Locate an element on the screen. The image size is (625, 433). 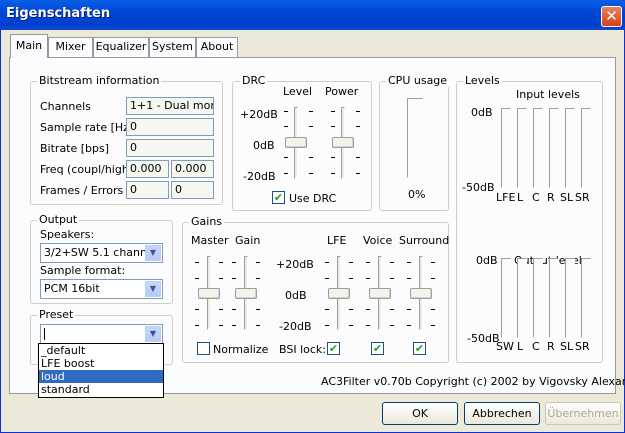
speakers-label: Speakers: is located at coordinates (67, 234).